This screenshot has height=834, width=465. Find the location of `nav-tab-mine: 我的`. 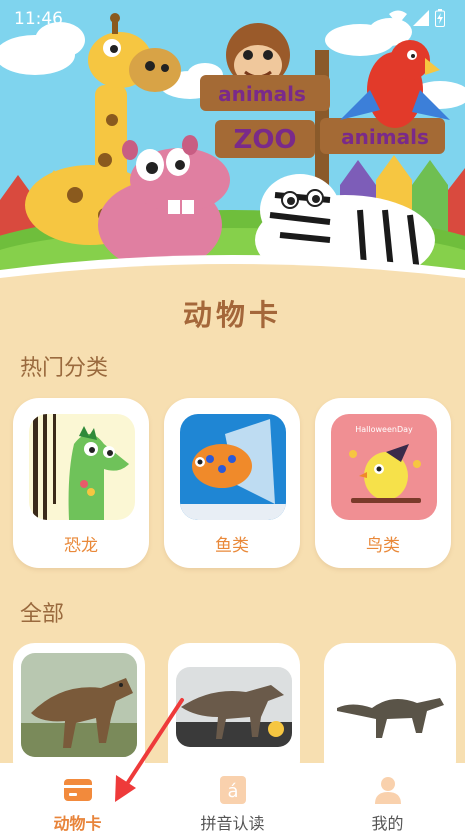

nav-tab-mine: 我的 is located at coordinates (387, 798).